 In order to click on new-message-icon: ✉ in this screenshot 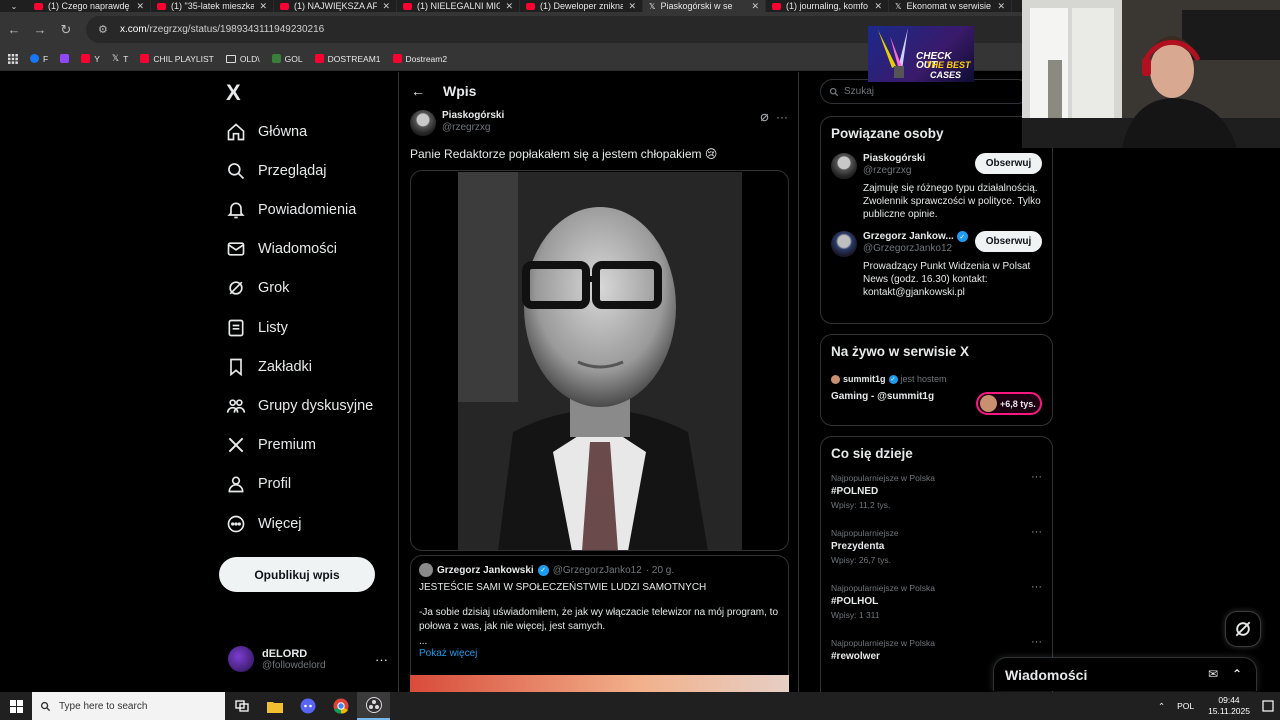, I will do `click(1213, 674)`.